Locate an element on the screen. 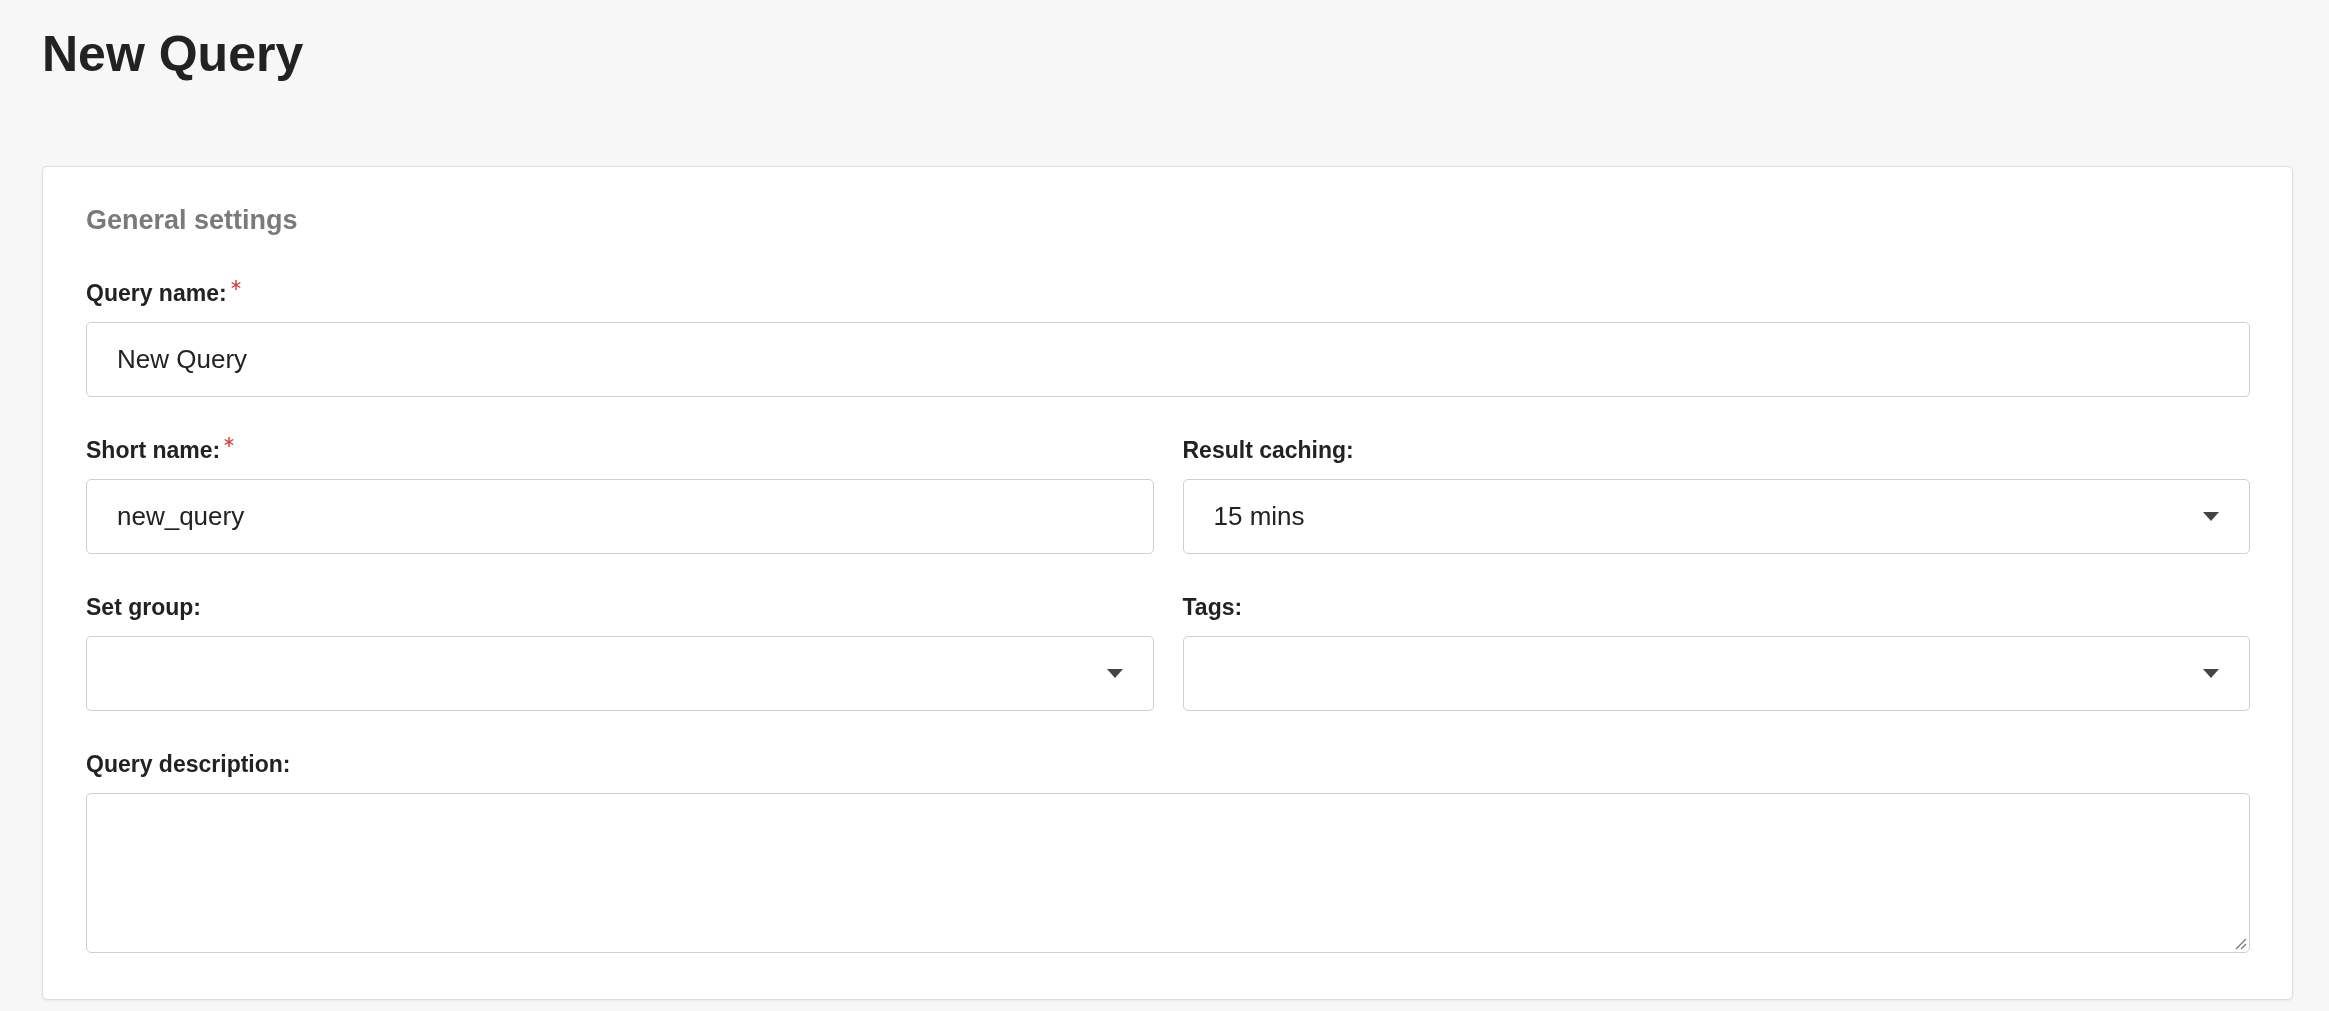  field-label: Short name: is located at coordinates (153, 450).